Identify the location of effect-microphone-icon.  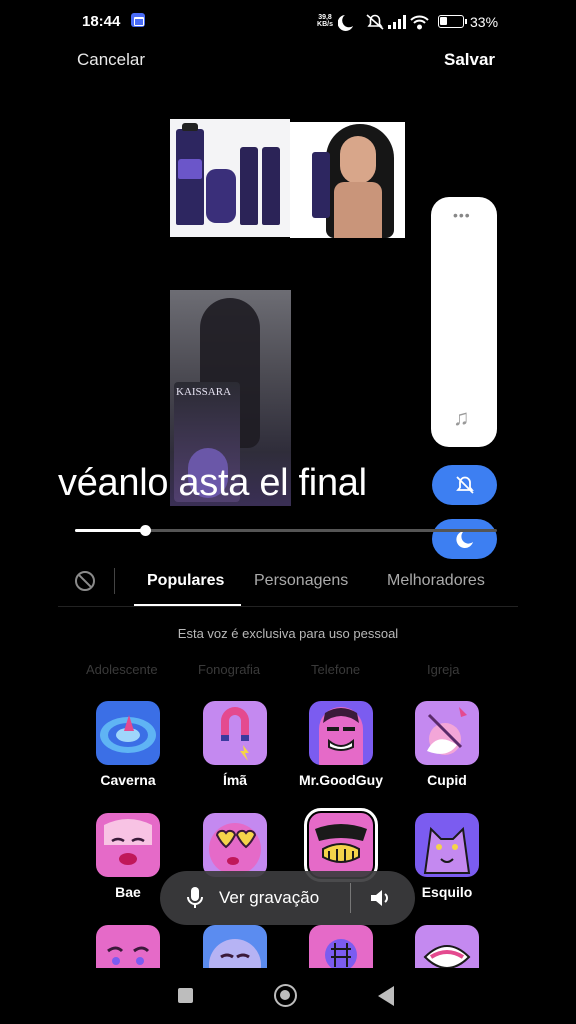
(341, 946).